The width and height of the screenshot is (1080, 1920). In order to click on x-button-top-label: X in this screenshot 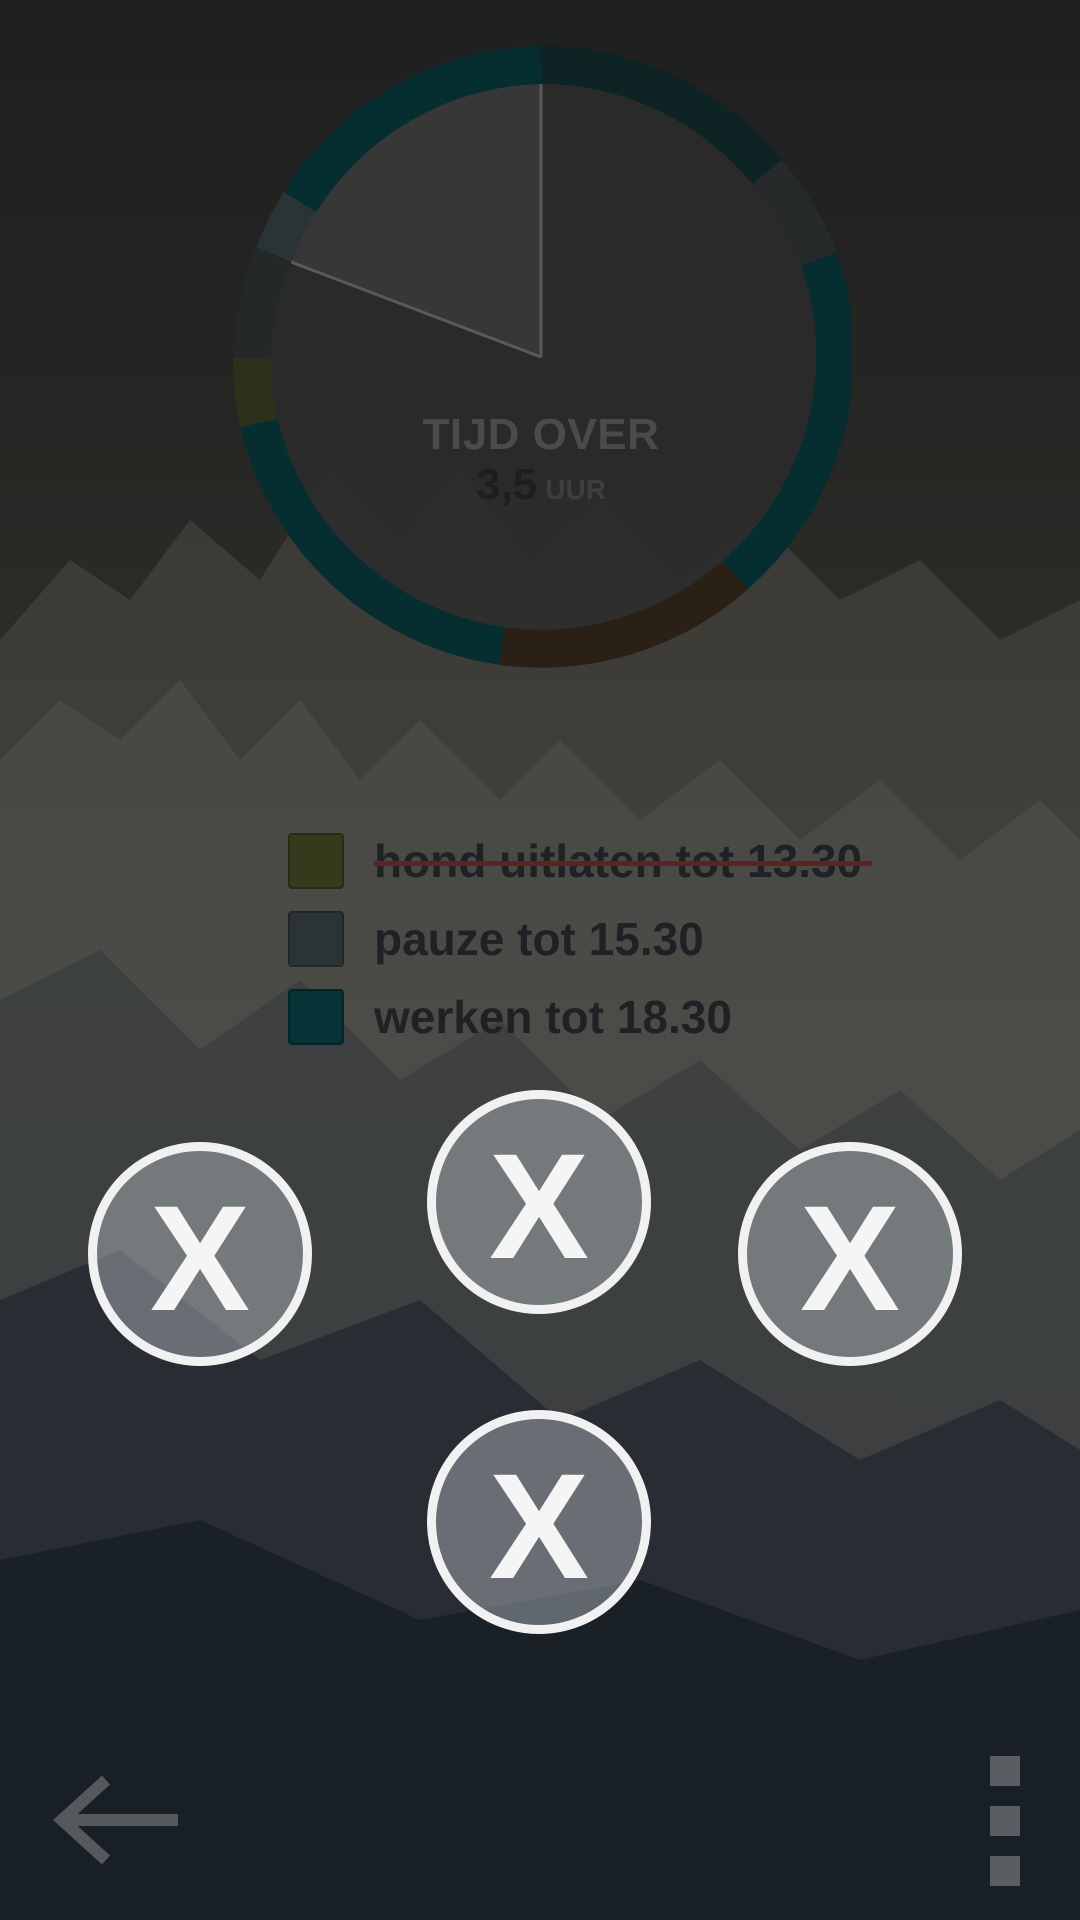, I will do `click(539, 1206)`.